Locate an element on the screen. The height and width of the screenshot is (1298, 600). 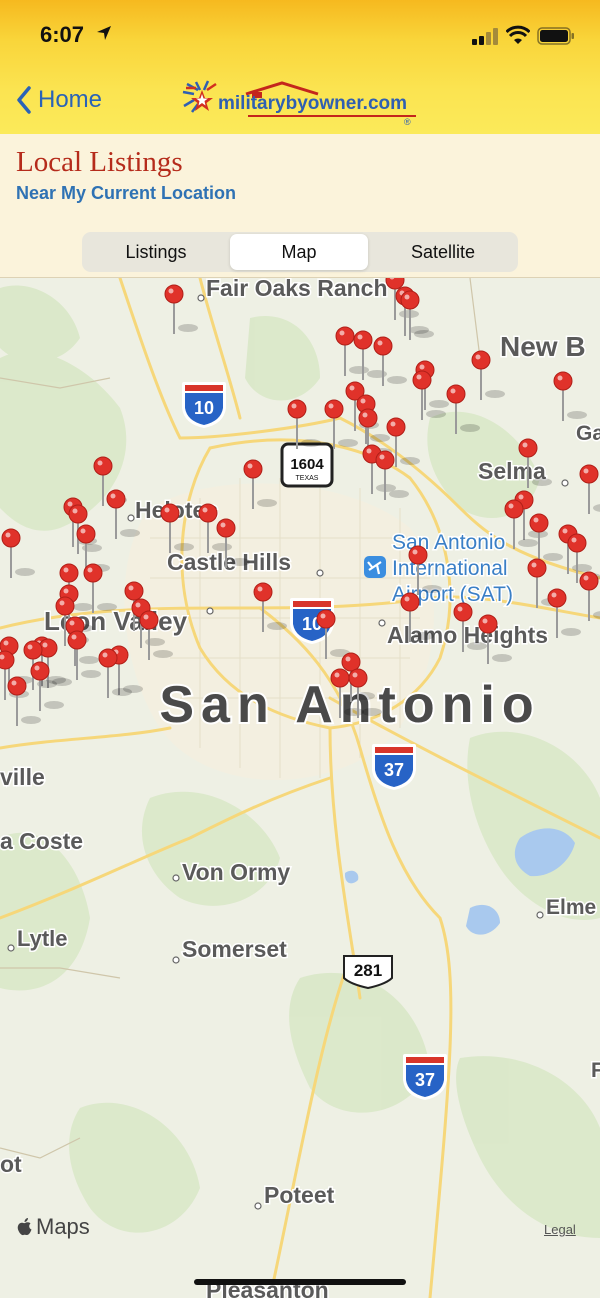
map-label-lytle: Lytle is located at coordinates (42, 938).